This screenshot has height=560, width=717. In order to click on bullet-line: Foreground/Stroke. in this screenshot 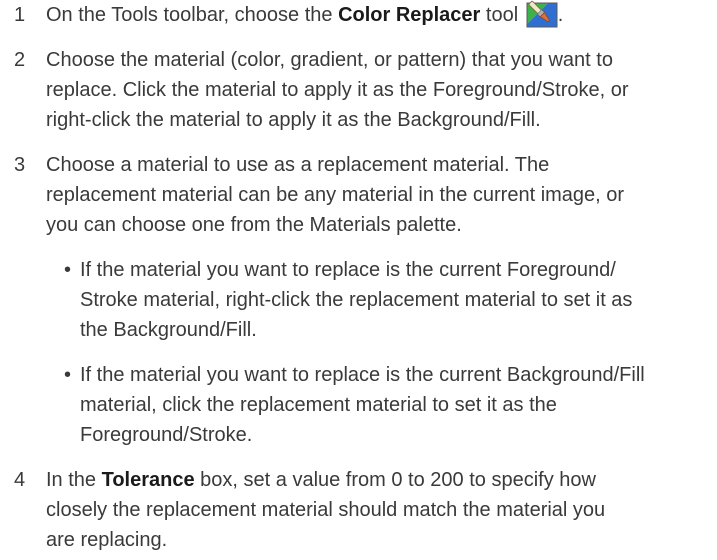, I will do `click(166, 435)`.